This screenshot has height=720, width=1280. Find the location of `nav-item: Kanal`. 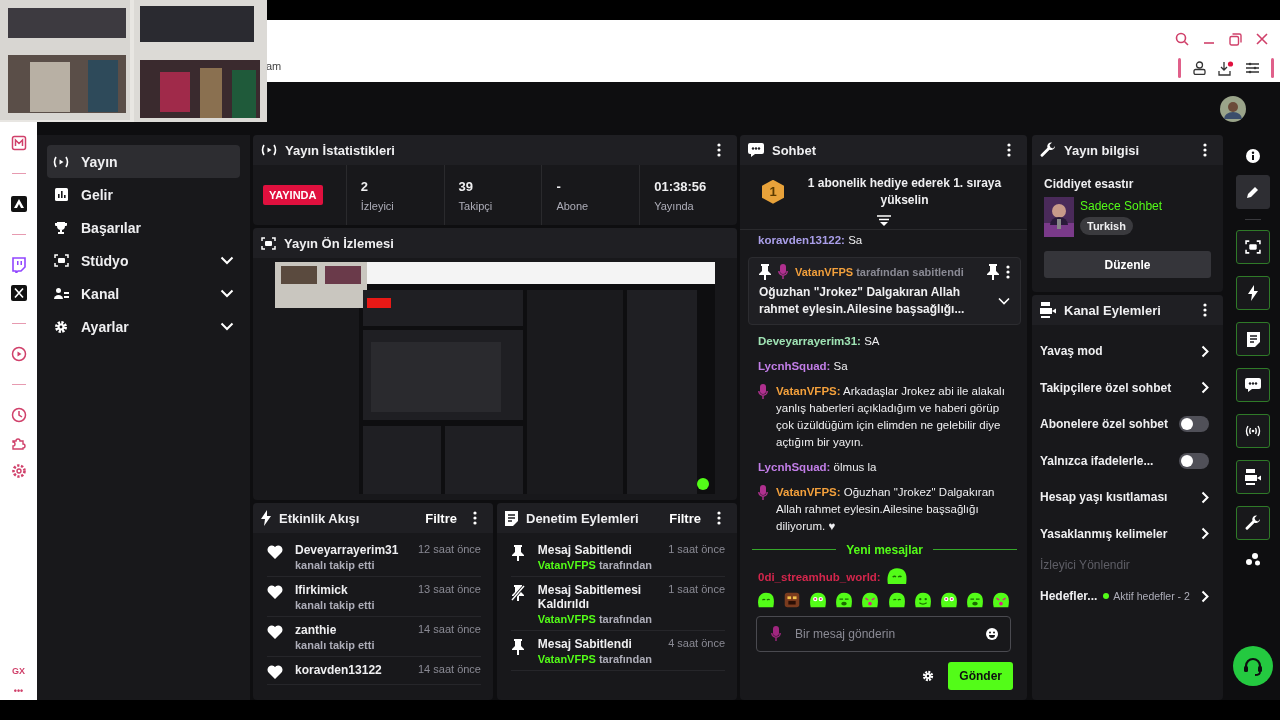

nav-item: Kanal is located at coordinates (143, 293).